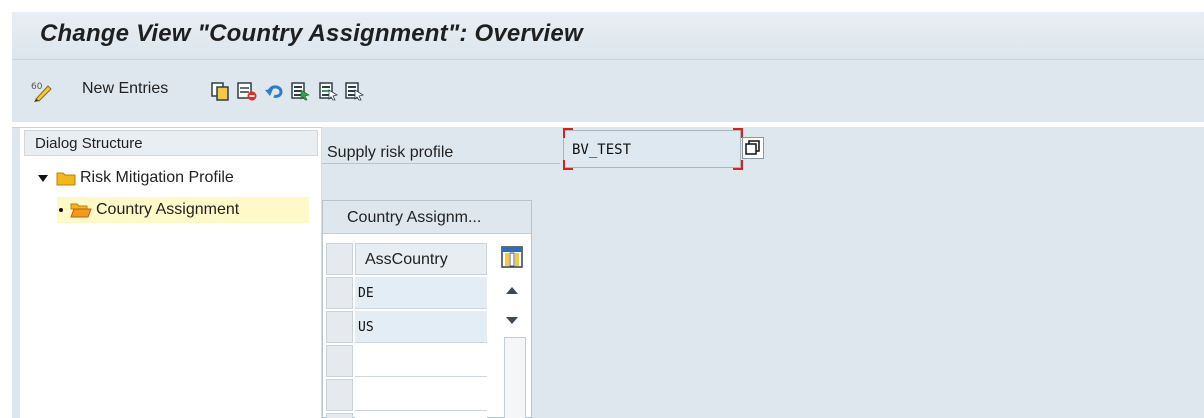 The height and width of the screenshot is (418, 1204). What do you see at coordinates (608, 91) in the screenshot?
I see `application-toolbar: 60 New Entries` at bounding box center [608, 91].